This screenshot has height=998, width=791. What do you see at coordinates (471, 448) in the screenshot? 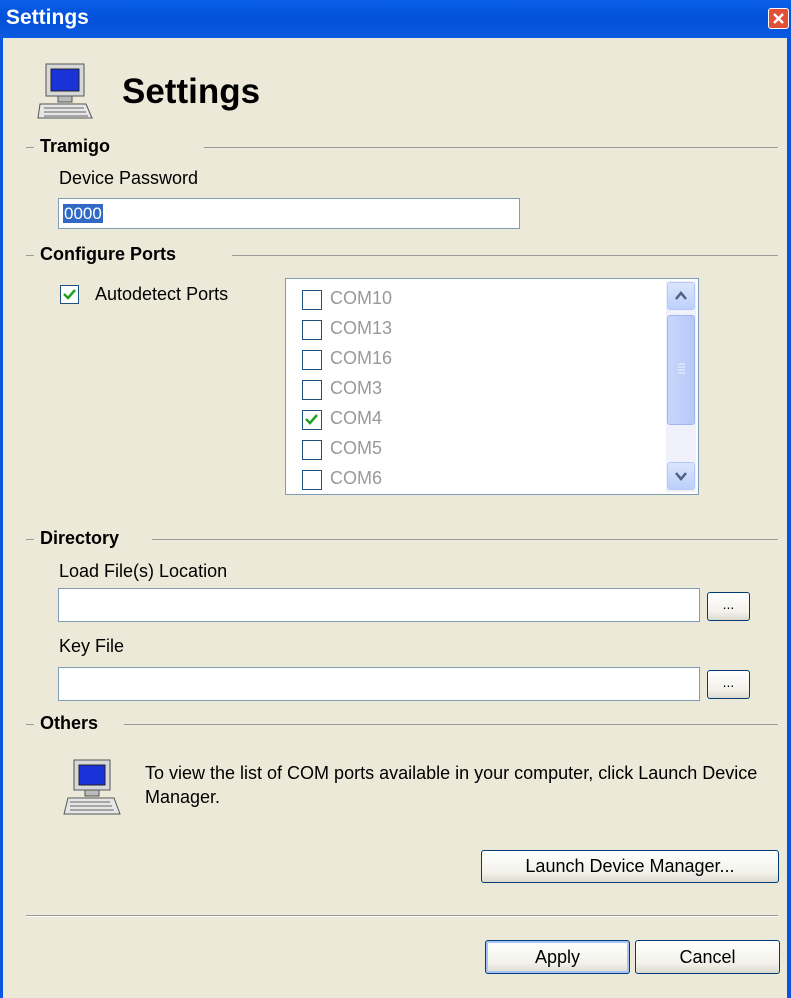
I see `list-item: COM5` at bounding box center [471, 448].